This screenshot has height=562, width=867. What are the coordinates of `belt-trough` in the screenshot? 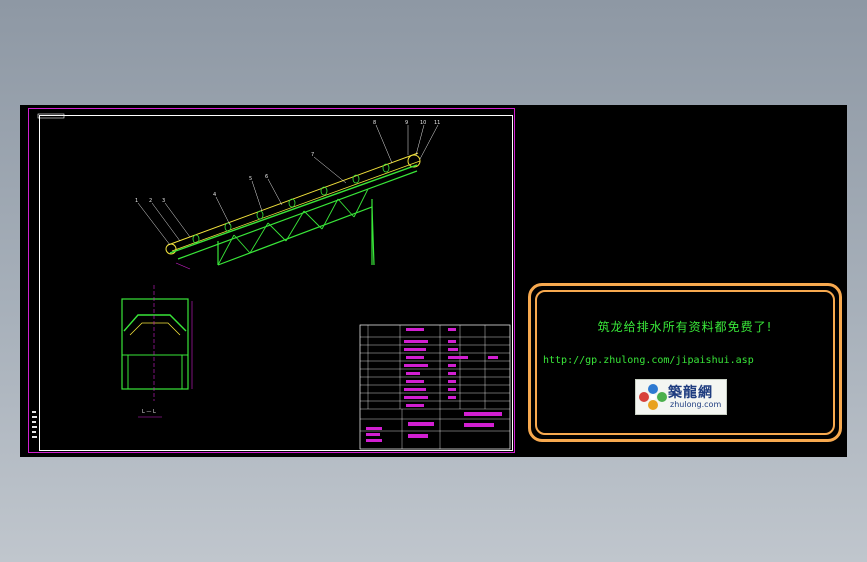 It's located at (155, 329).